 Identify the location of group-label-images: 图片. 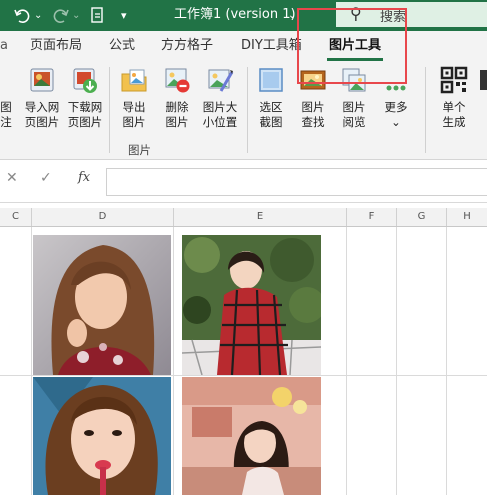
(139, 150).